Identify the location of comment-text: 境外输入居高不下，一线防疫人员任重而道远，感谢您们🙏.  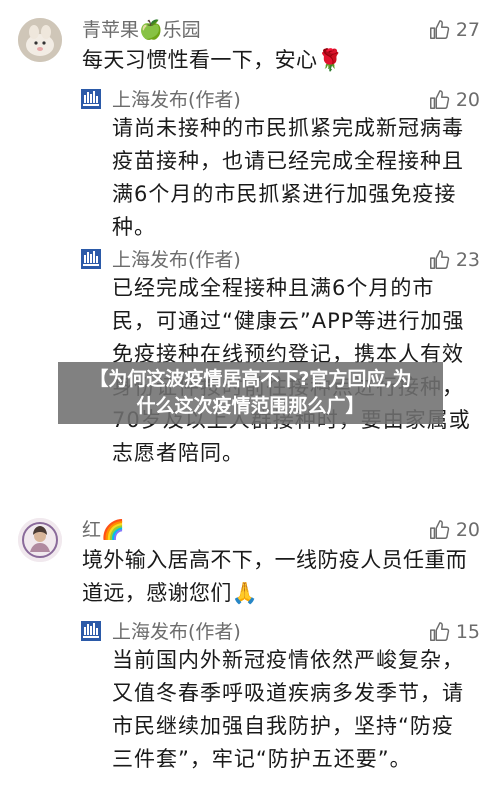
(275, 576).